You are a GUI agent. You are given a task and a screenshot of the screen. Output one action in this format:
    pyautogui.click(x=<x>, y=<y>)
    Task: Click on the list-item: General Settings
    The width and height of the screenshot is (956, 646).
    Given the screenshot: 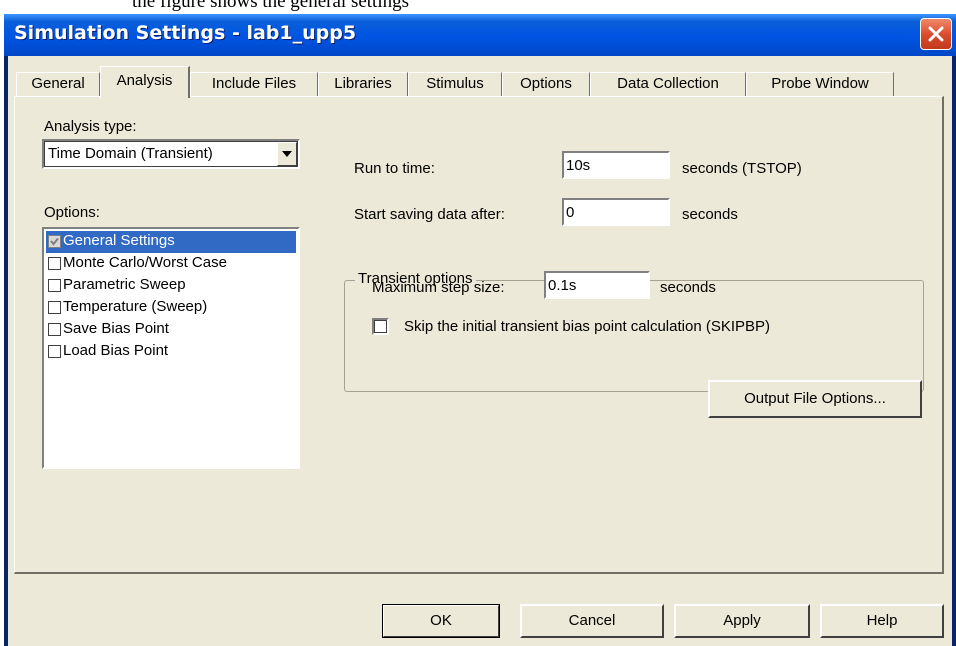 What is the action you would take?
    pyautogui.click(x=171, y=242)
    